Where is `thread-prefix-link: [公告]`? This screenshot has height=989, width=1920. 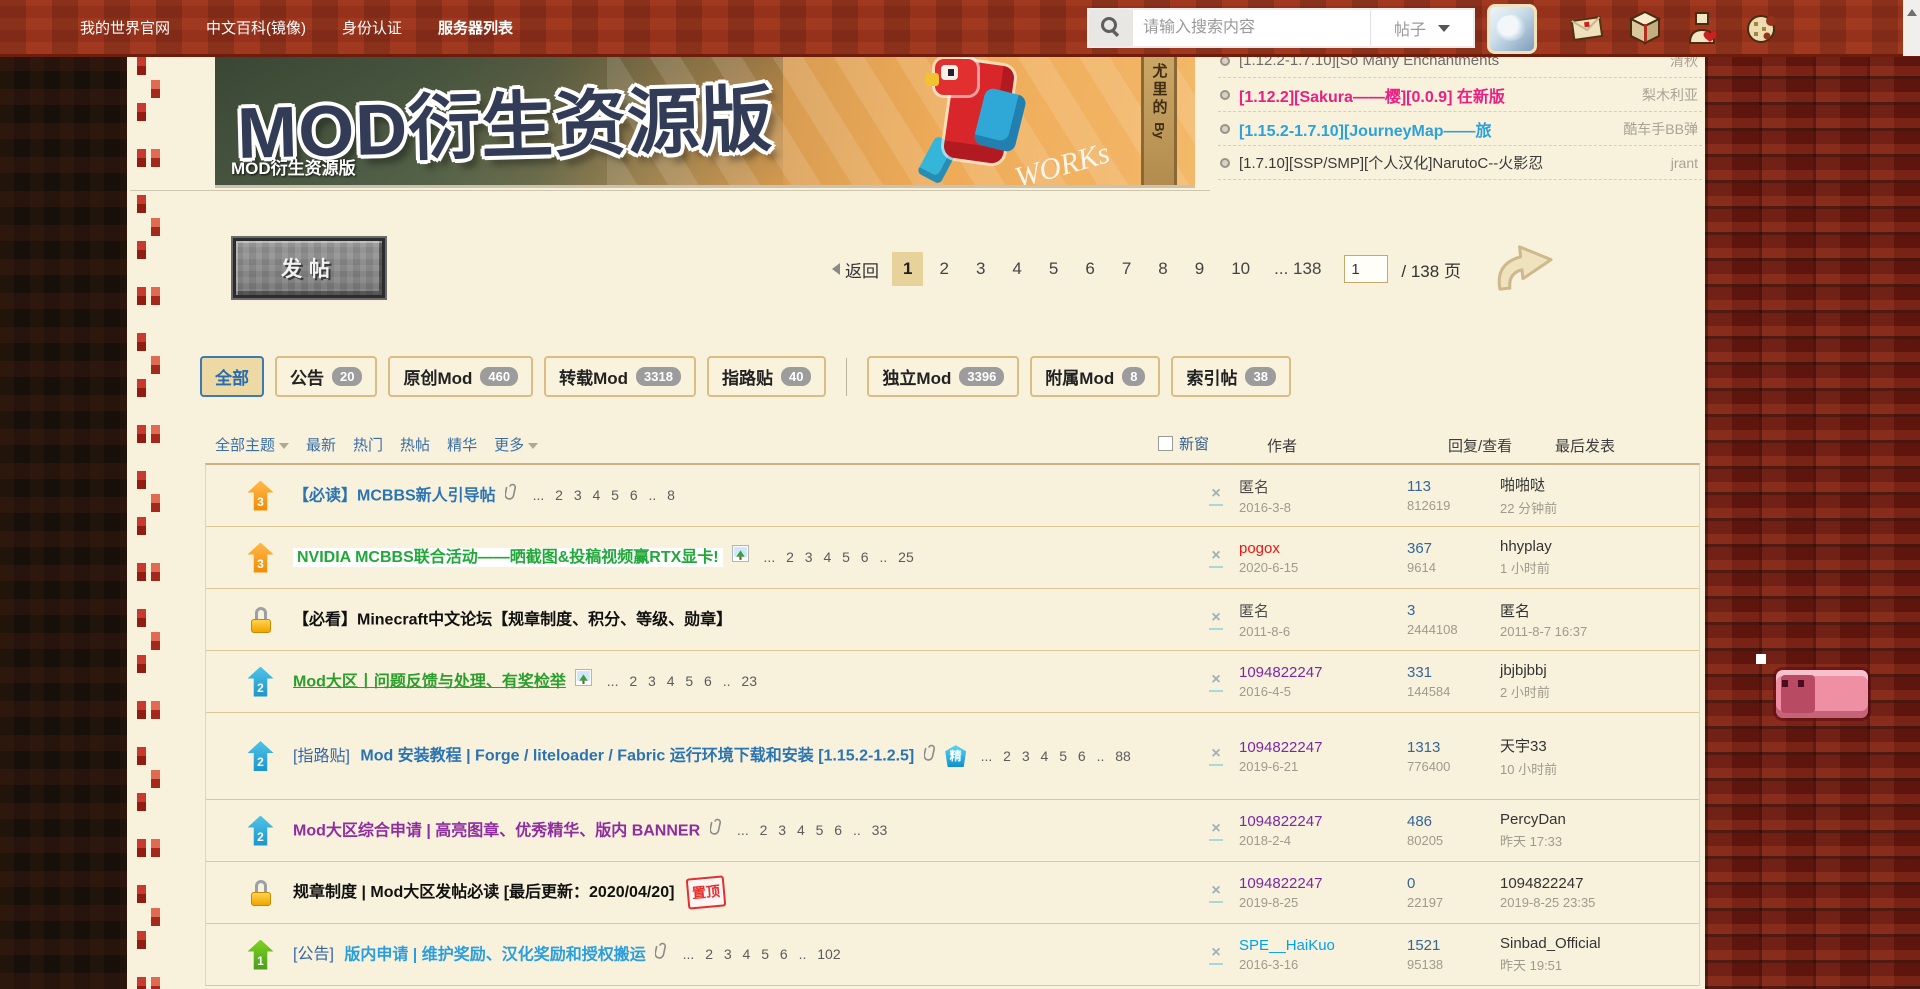
thread-prefix-link: [公告] is located at coordinates (313, 954).